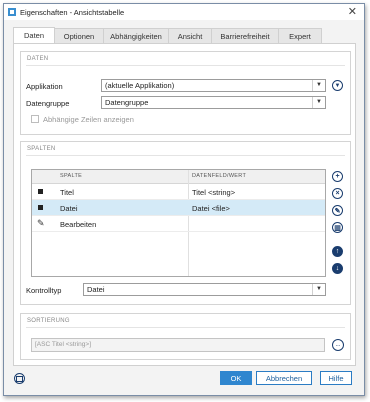 This screenshot has width=370, height=402. What do you see at coordinates (219, 176) in the screenshot?
I see `col-header-wert: DATENFELD/WERT` at bounding box center [219, 176].